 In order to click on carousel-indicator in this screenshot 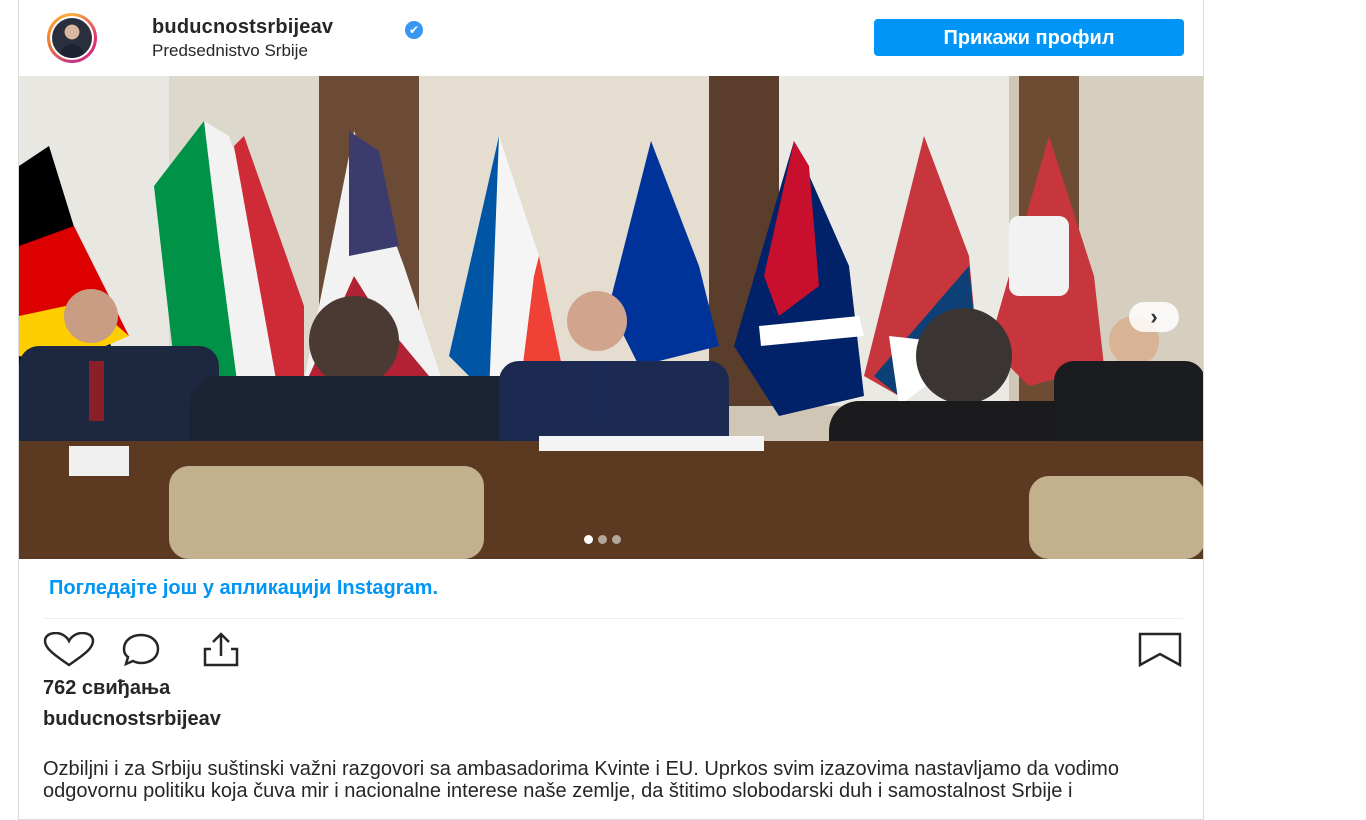, I will do `click(605, 540)`.